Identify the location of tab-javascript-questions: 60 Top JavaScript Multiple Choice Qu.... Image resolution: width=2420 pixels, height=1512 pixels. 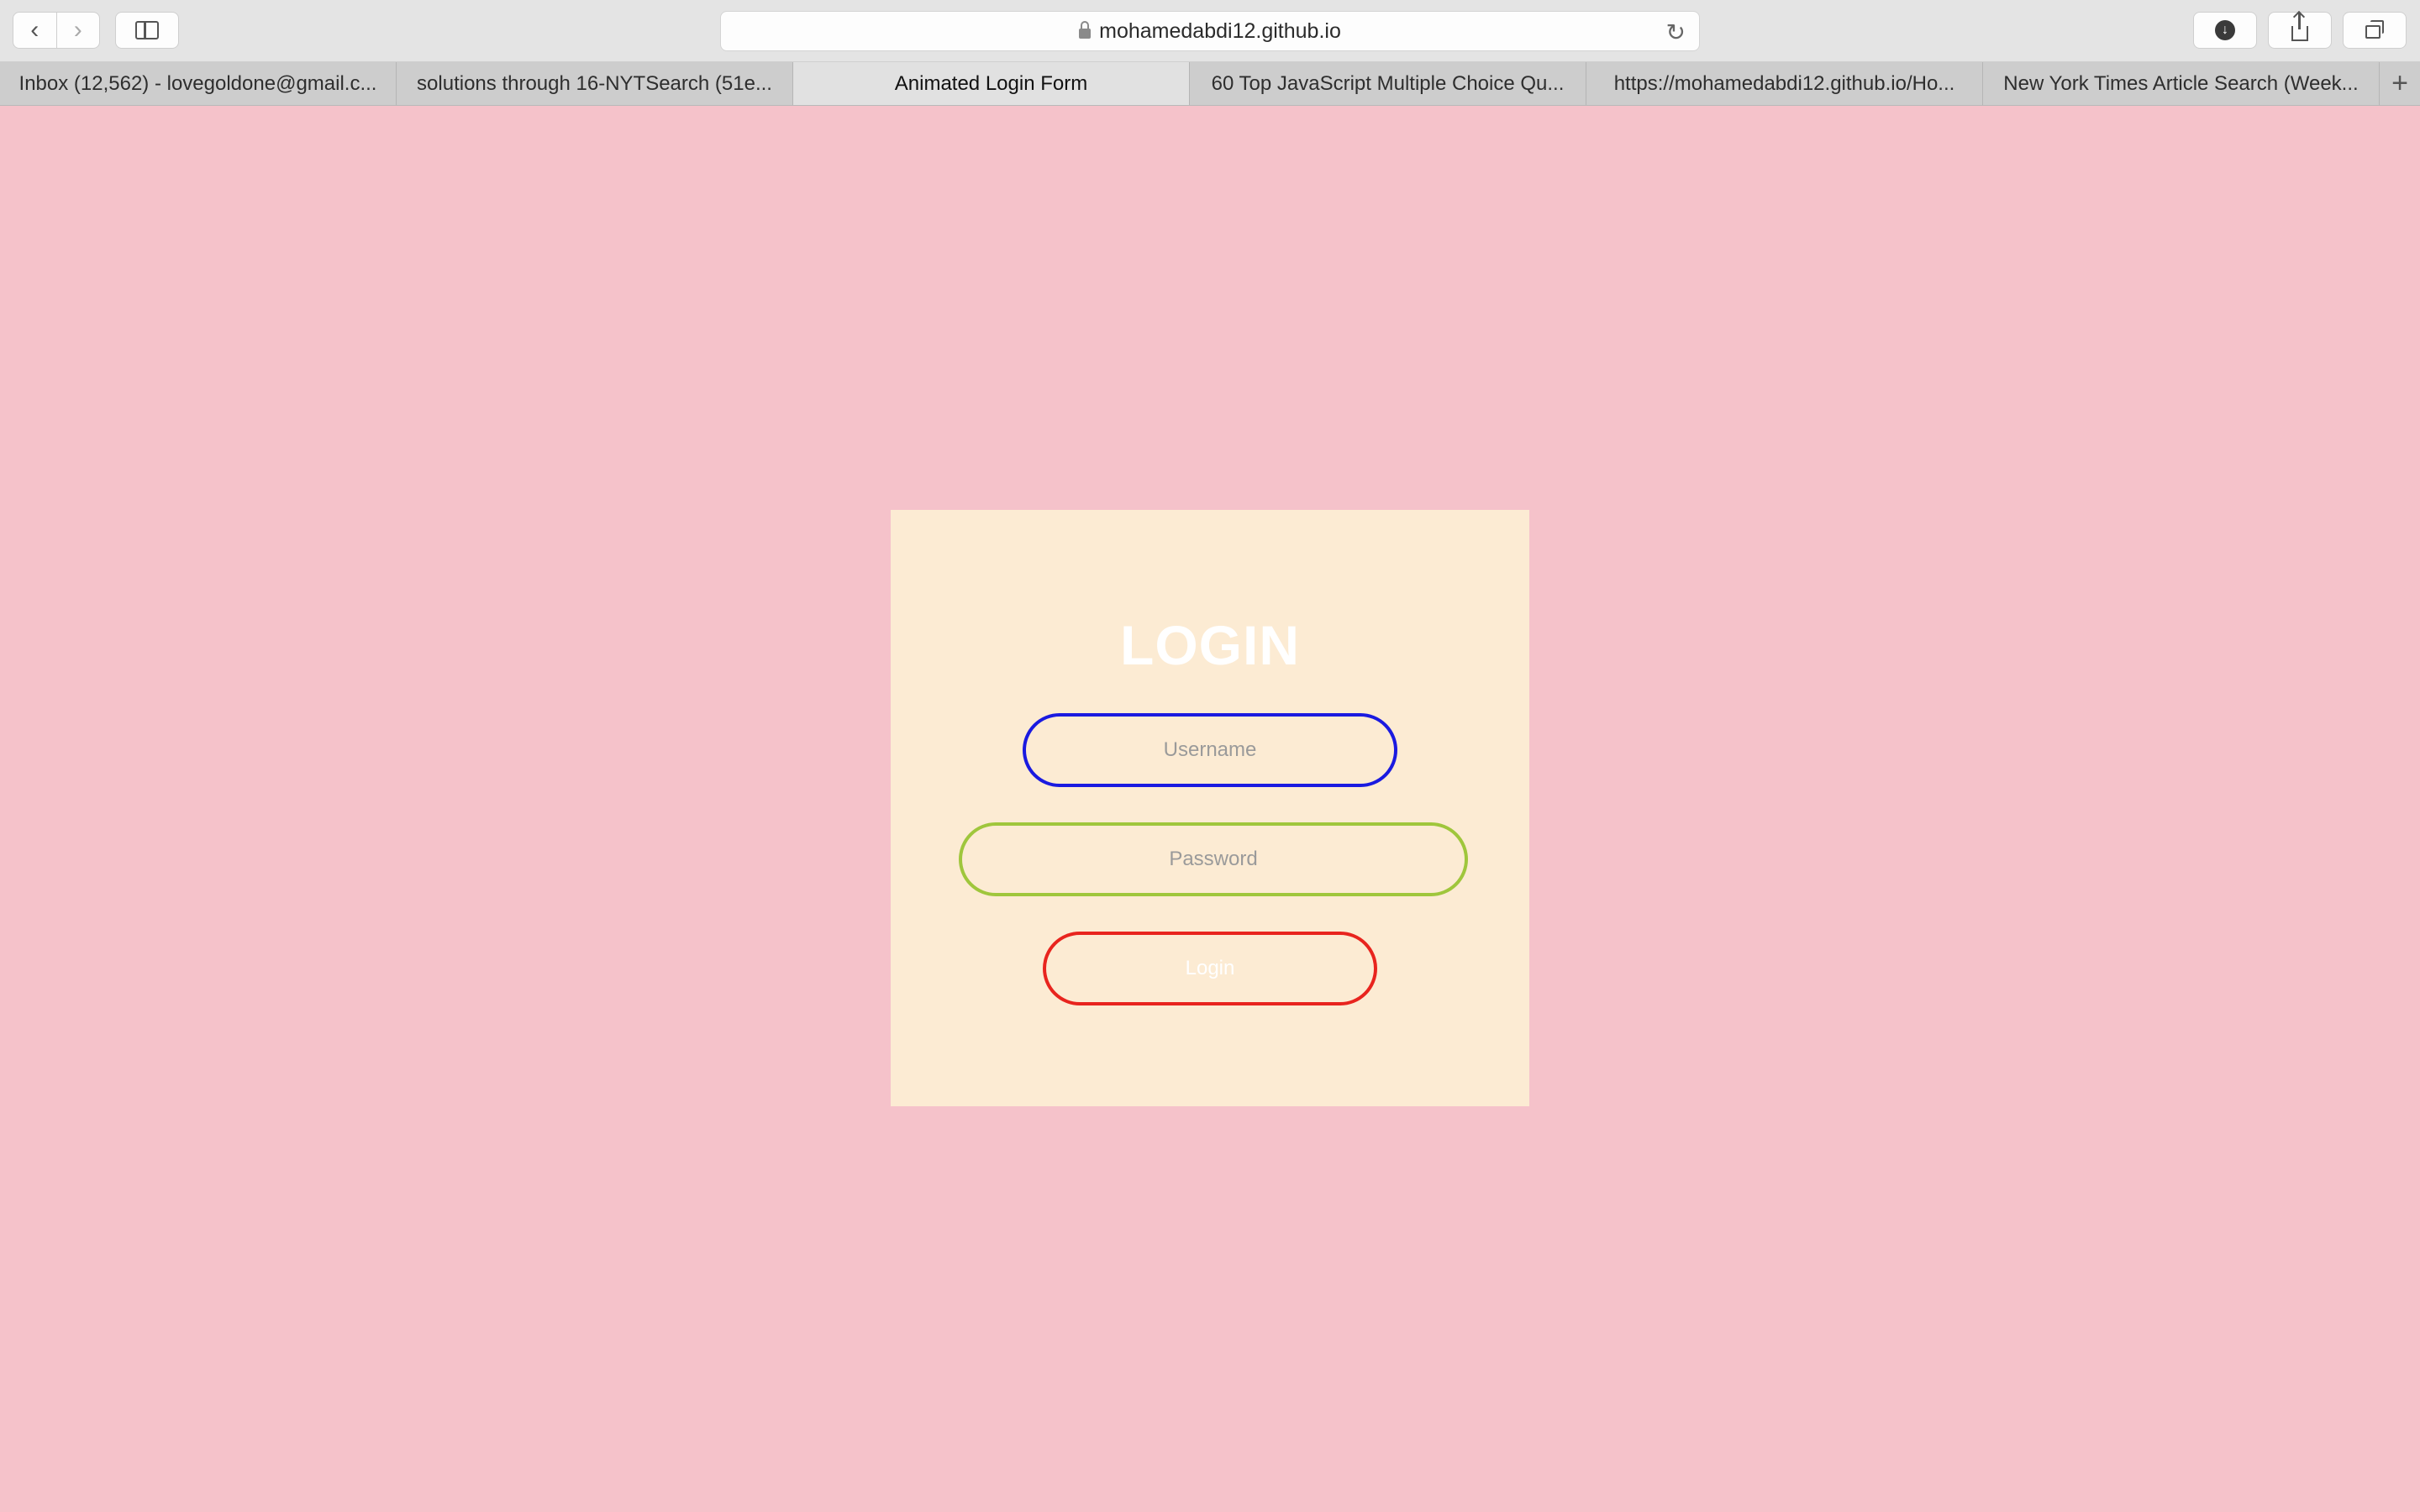
(1388, 83).